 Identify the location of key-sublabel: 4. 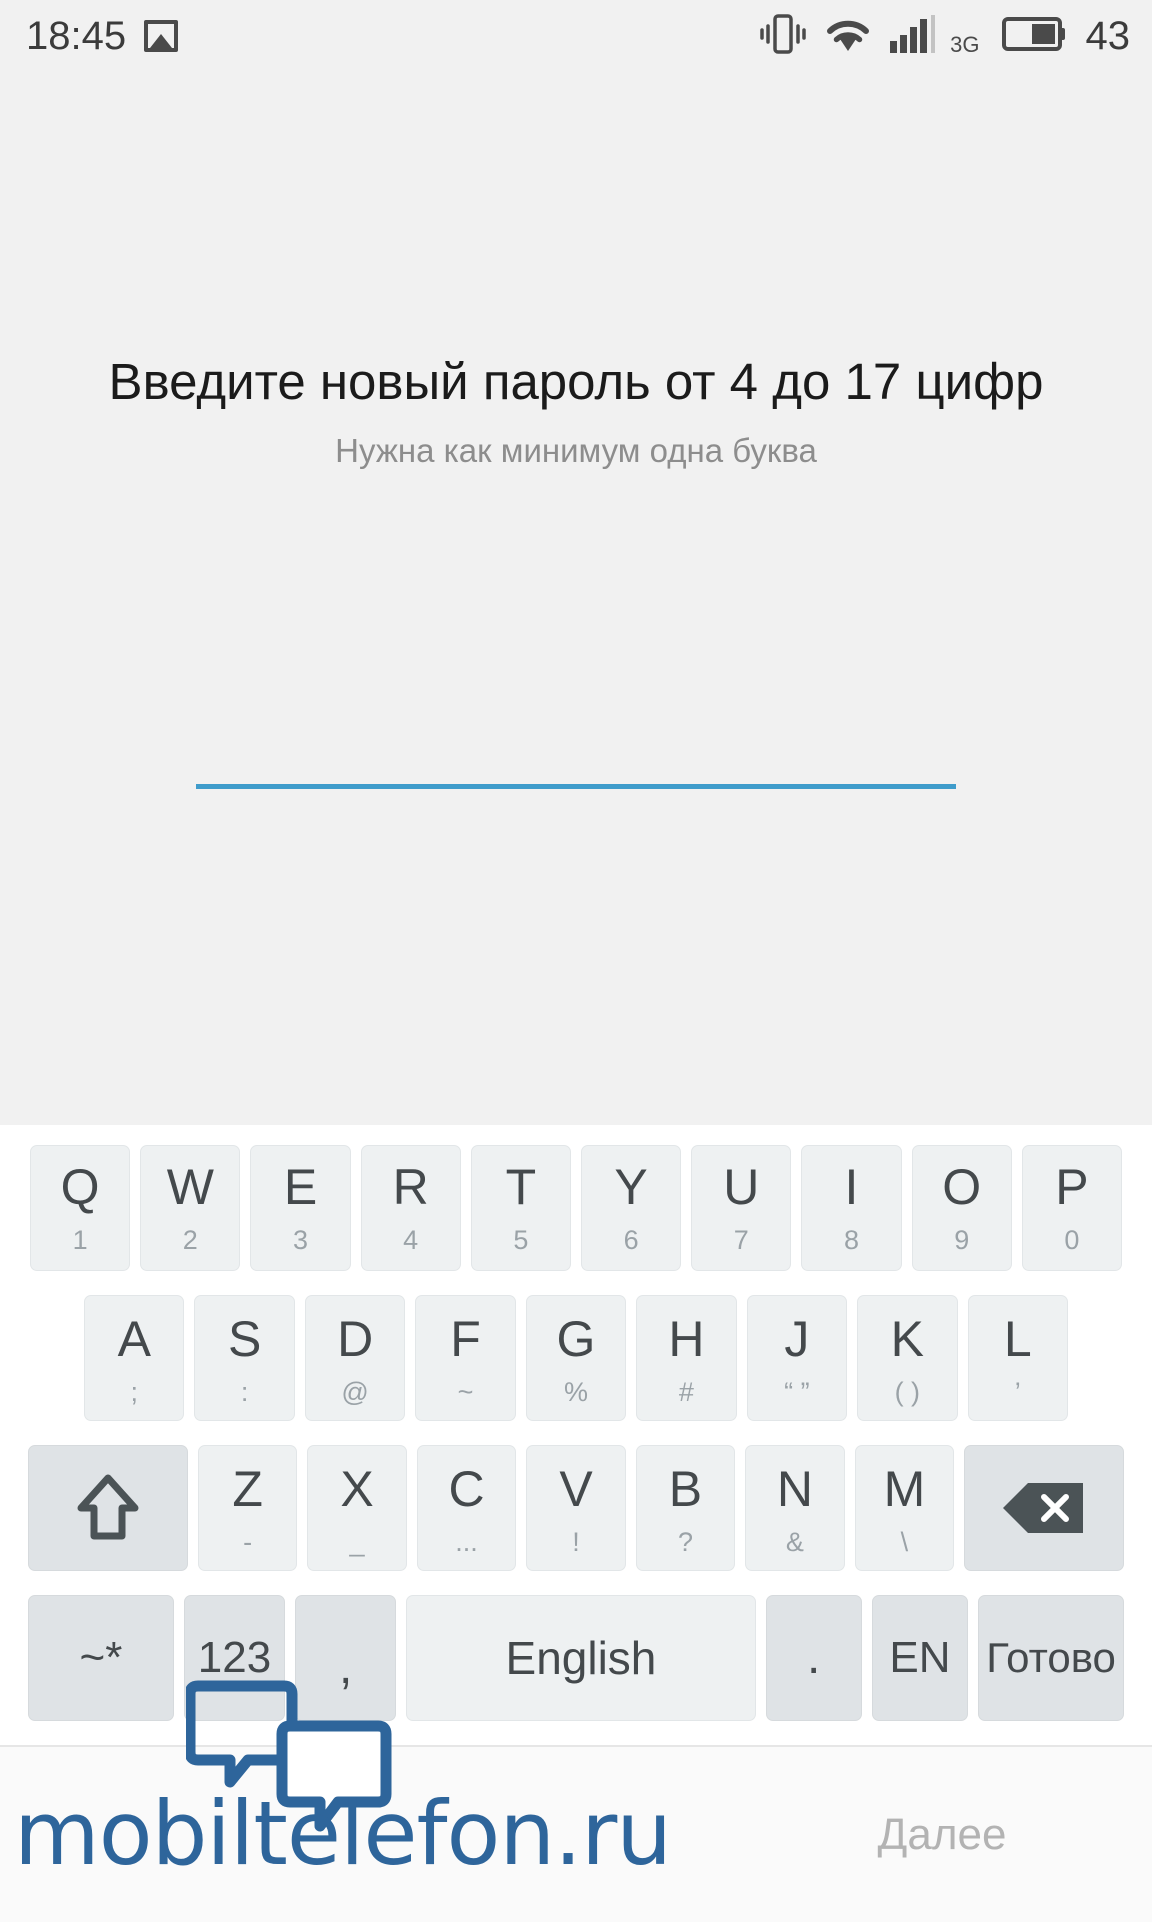
(411, 1239).